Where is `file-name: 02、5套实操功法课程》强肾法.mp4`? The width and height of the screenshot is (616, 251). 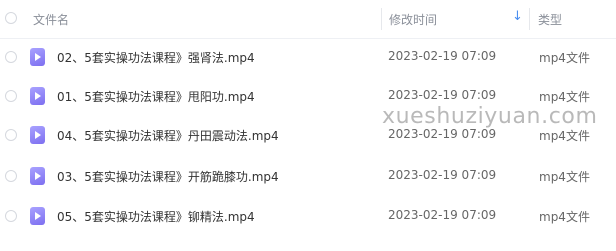 file-name: 02、5套实操功法课程》强肾法.mp4 is located at coordinates (156, 57).